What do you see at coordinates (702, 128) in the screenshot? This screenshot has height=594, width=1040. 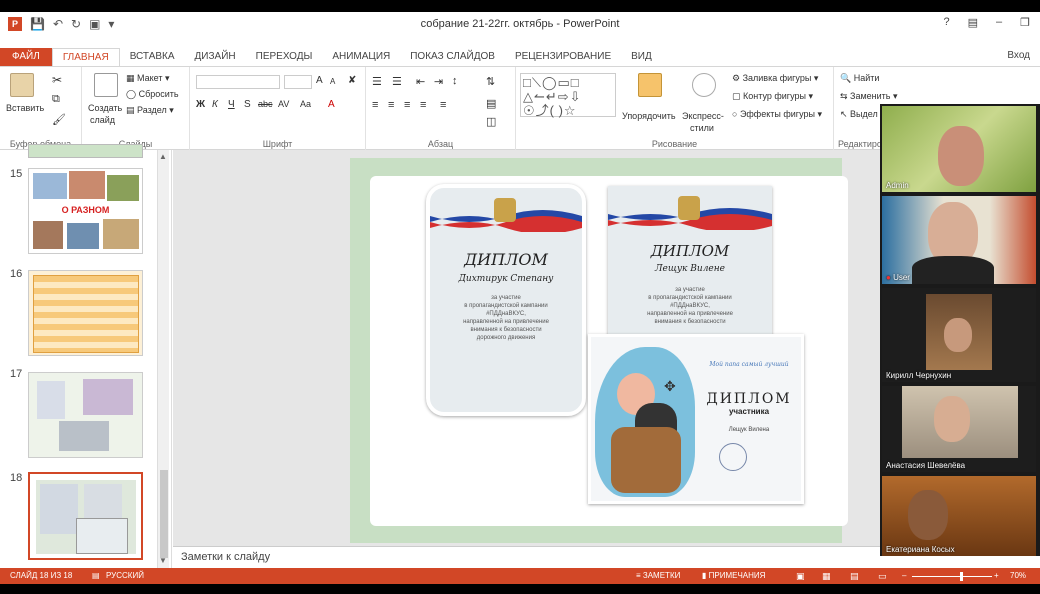 I see `quick-styles-label-2: стили` at bounding box center [702, 128].